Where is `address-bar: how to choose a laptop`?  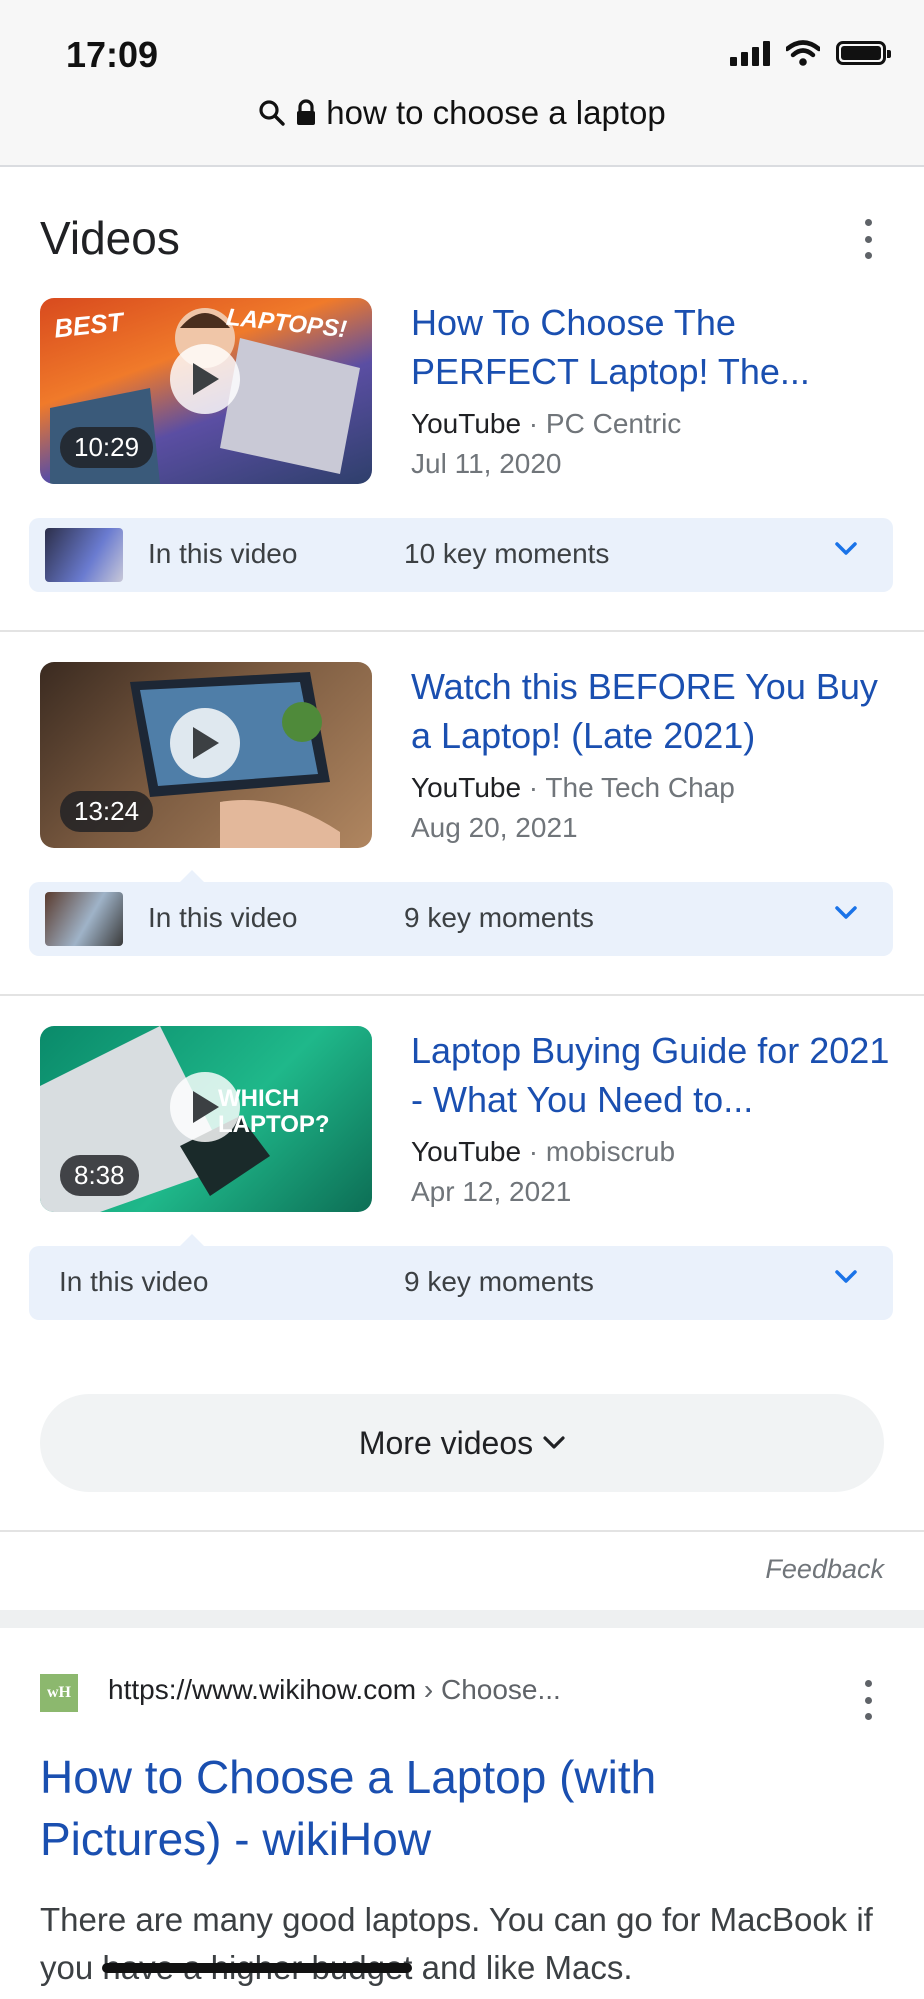
address-bar: how to choose a laptop is located at coordinates (462, 113).